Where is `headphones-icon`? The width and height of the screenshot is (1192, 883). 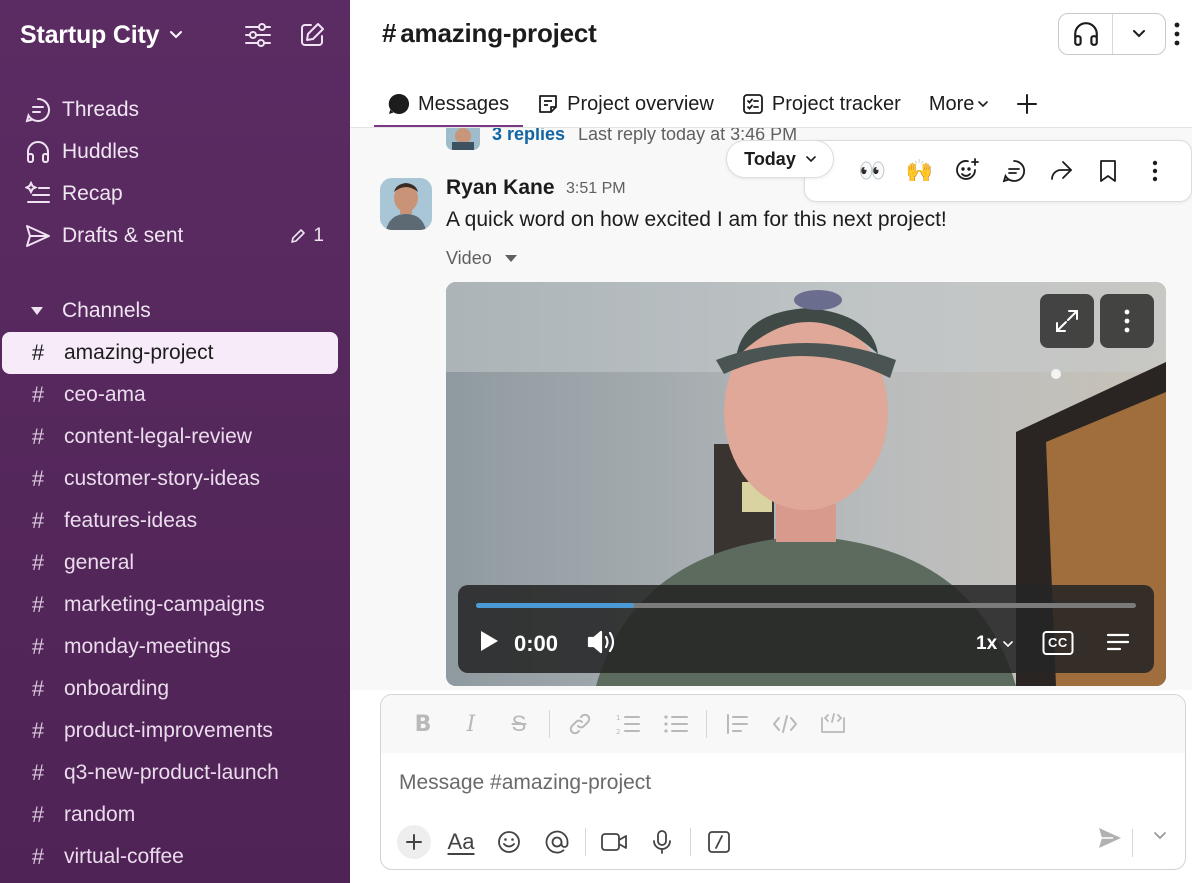 headphones-icon is located at coordinates (1086, 34).